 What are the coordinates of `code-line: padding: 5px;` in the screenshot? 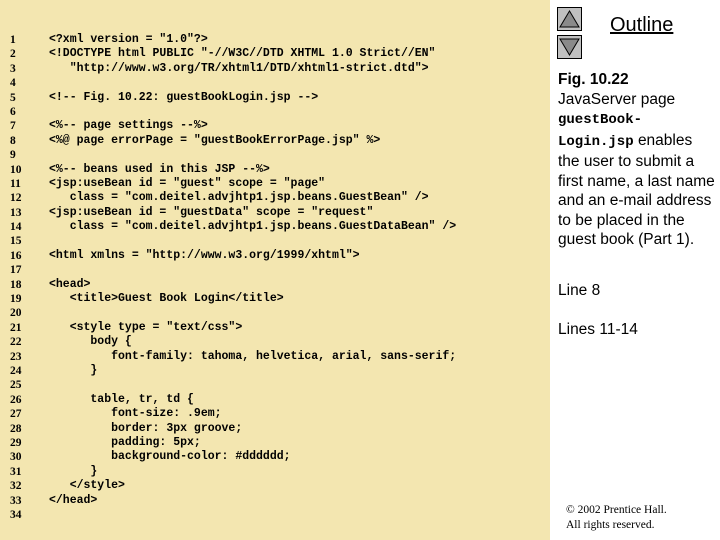 It's located at (125, 442).